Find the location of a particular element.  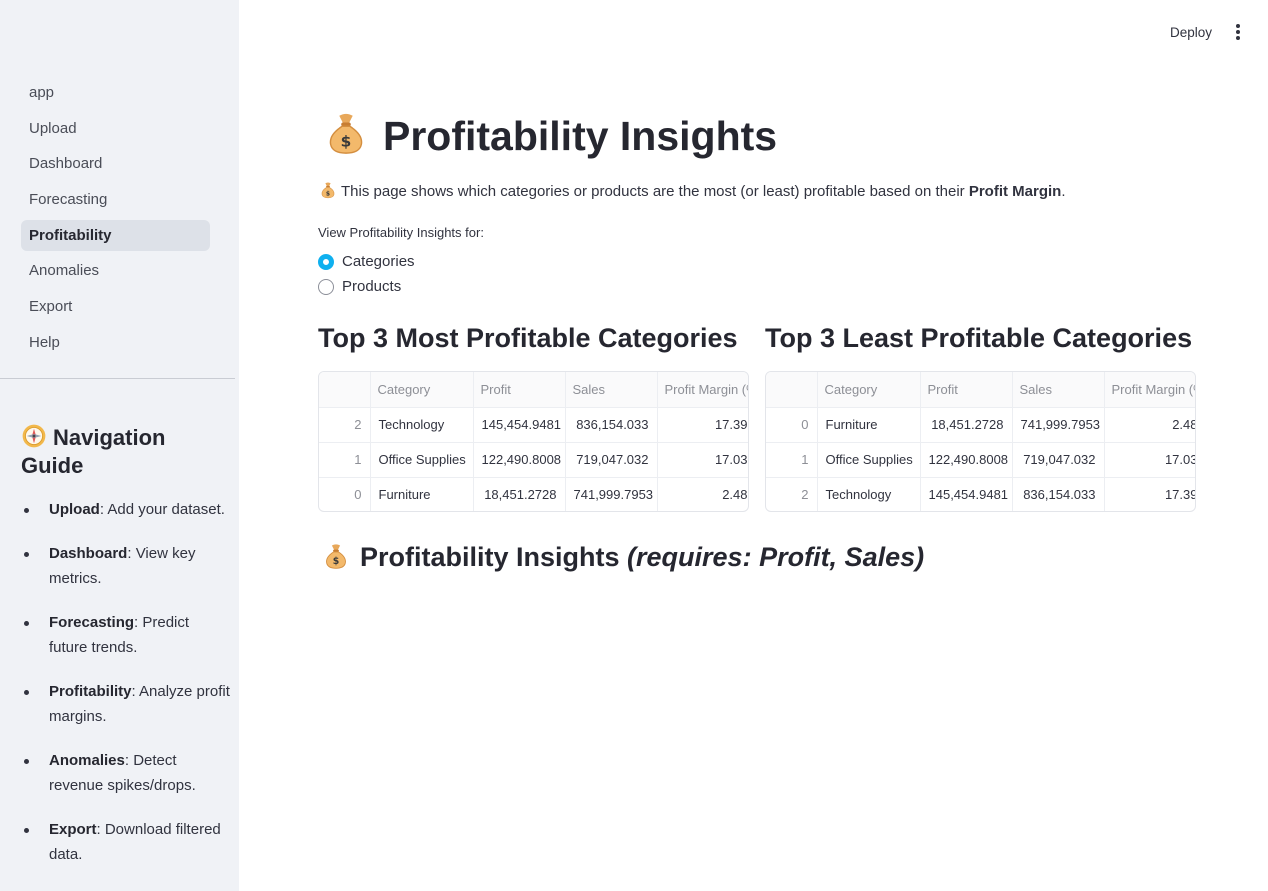

guide-item-forecasting: Forecasting: Predict future trends. is located at coordinates (126, 635).